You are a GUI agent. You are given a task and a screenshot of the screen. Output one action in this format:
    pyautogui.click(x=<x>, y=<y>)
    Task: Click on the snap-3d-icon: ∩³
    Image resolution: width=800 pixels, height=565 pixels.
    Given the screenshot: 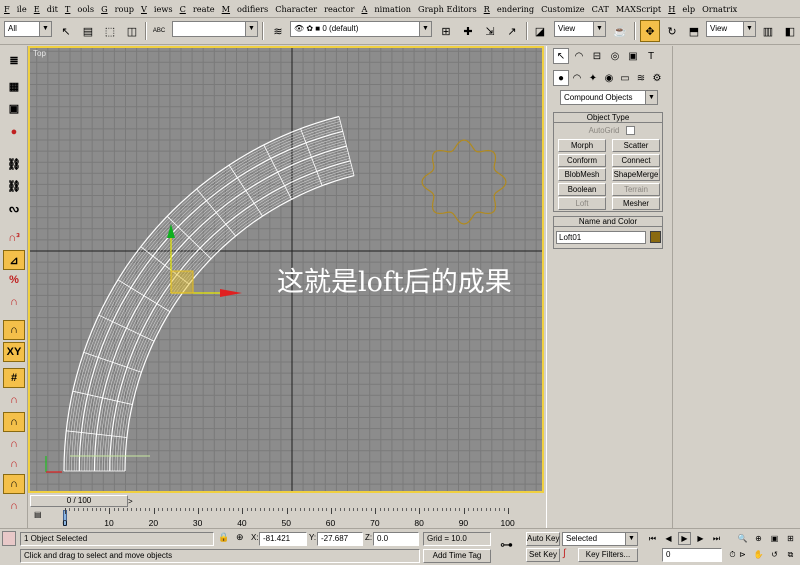 What is the action you would take?
    pyautogui.click(x=14, y=238)
    